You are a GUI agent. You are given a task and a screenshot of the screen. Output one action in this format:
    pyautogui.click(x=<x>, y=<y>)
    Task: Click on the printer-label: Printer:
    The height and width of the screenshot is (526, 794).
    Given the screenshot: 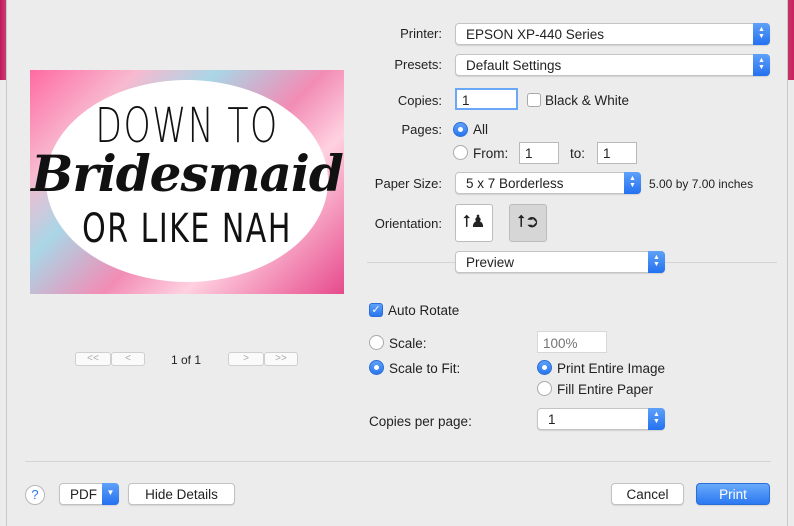 What is the action you would take?
    pyautogui.click(x=421, y=33)
    